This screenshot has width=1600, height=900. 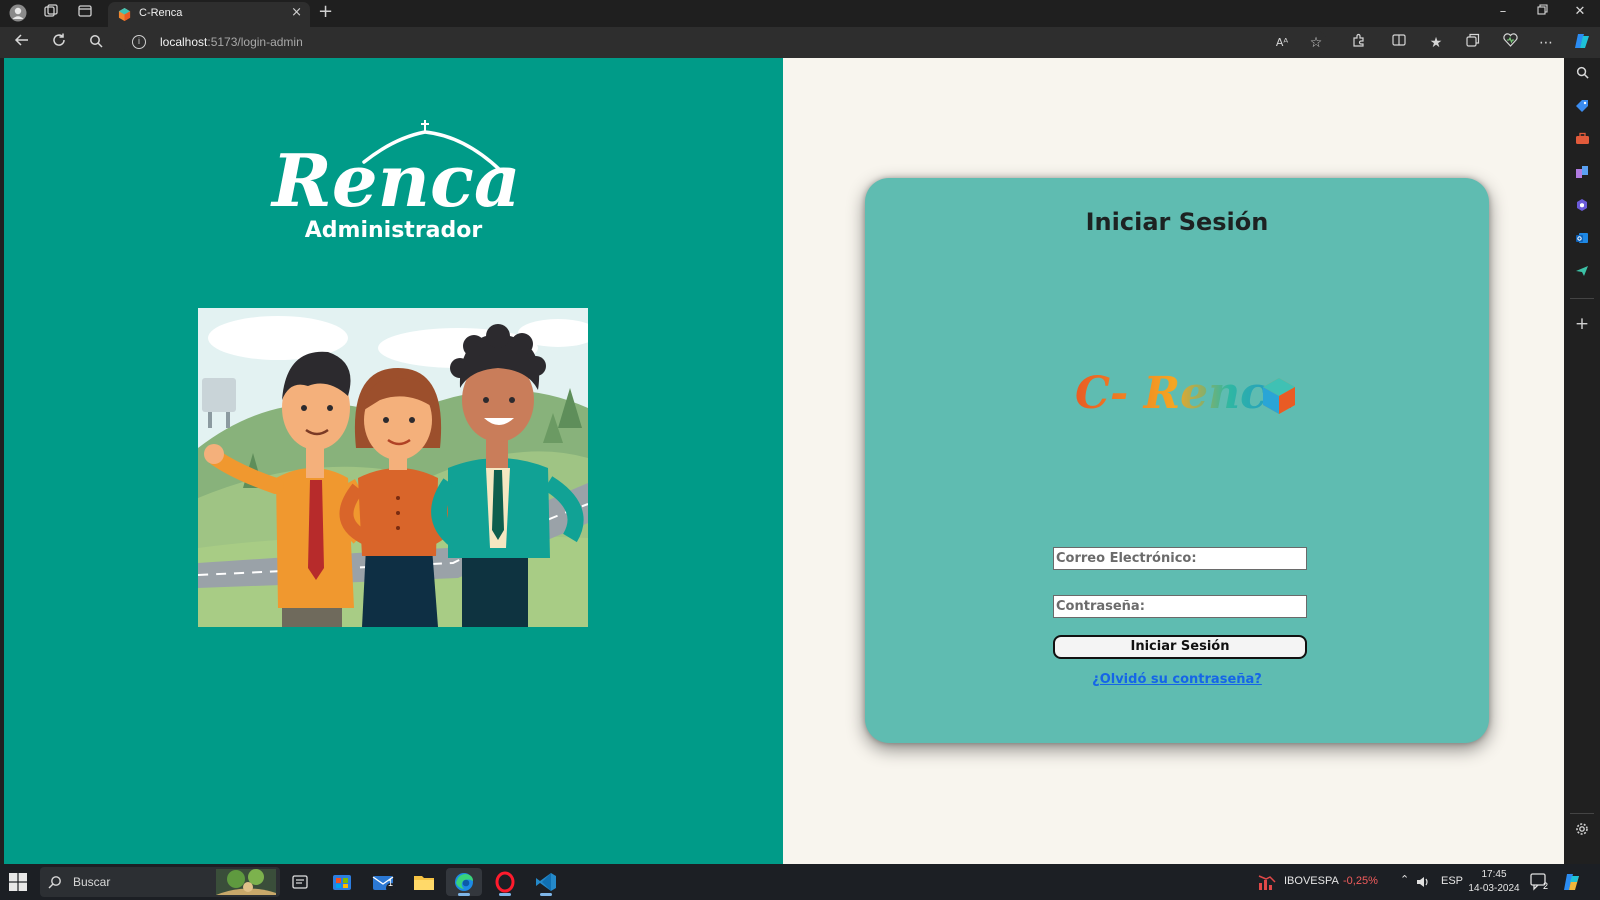 I want to click on edge-active-indicator, so click(x=464, y=894).